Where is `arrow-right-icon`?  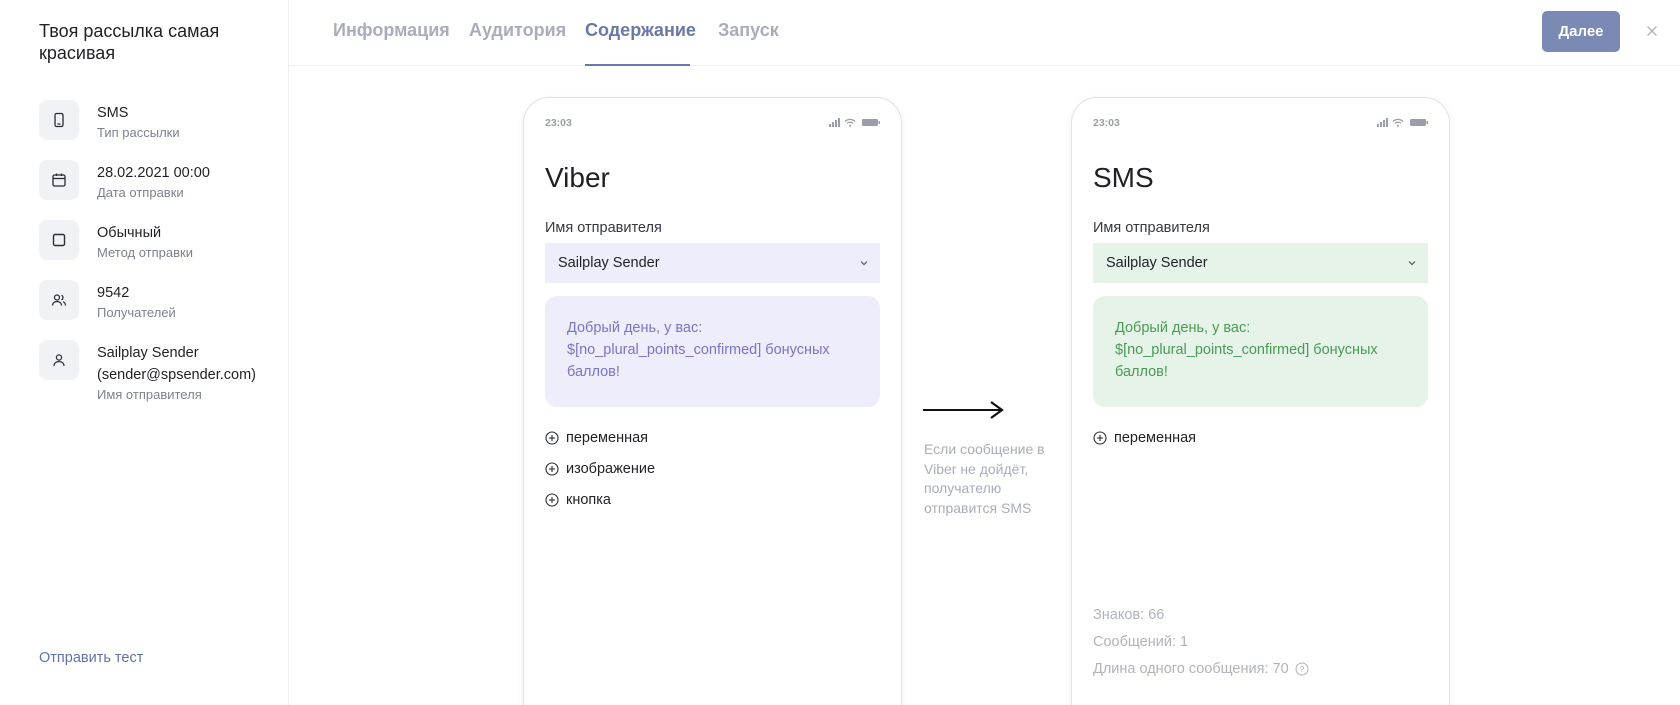 arrow-right-icon is located at coordinates (963, 410).